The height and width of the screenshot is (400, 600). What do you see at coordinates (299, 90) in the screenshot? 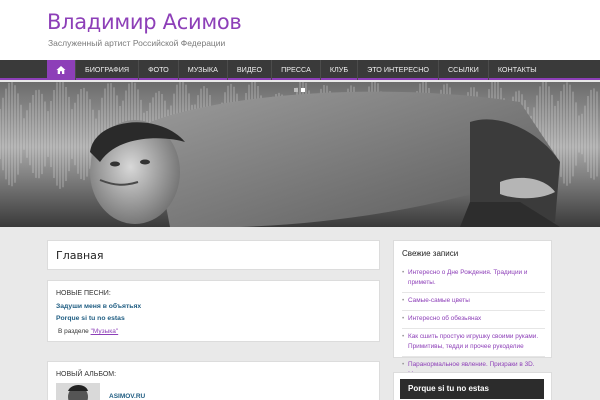
I see `slider-pagination` at bounding box center [299, 90].